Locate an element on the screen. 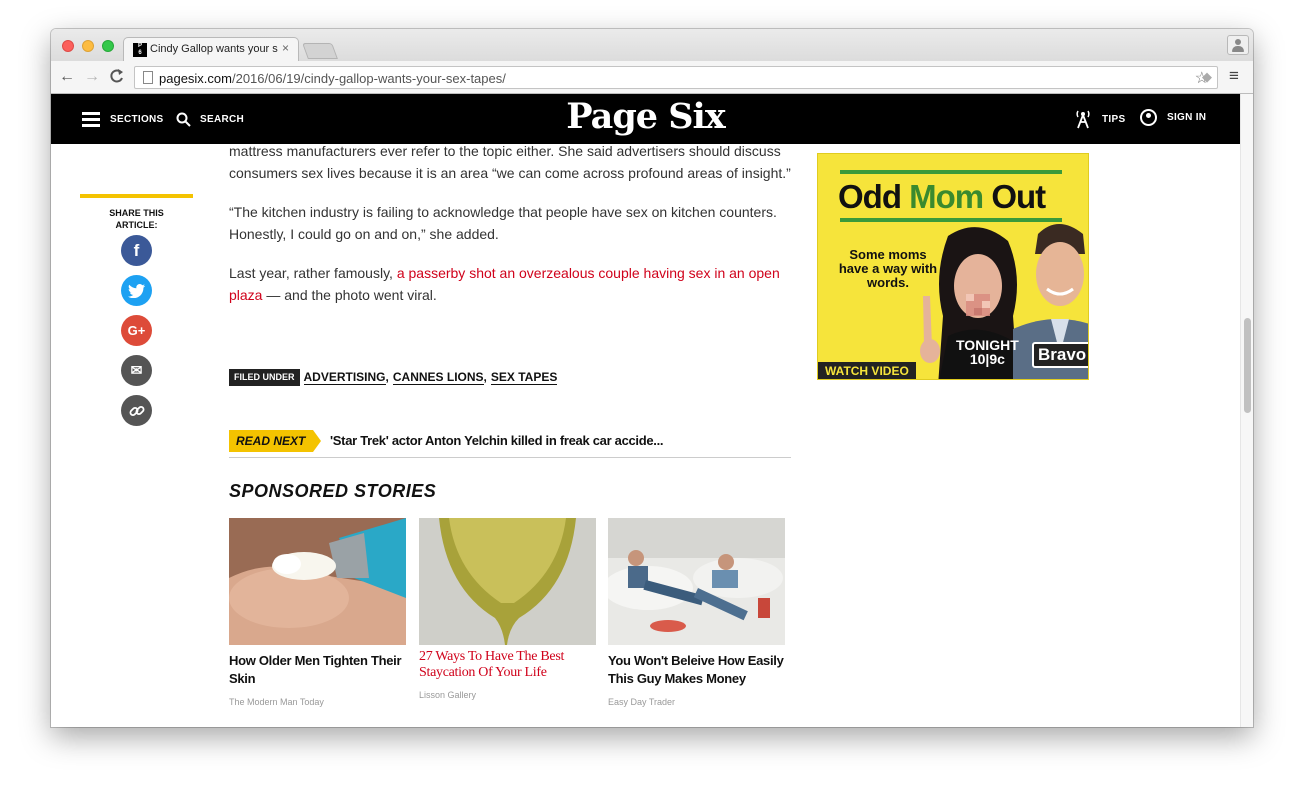  scrollbar-thumb is located at coordinates (1247, 365).